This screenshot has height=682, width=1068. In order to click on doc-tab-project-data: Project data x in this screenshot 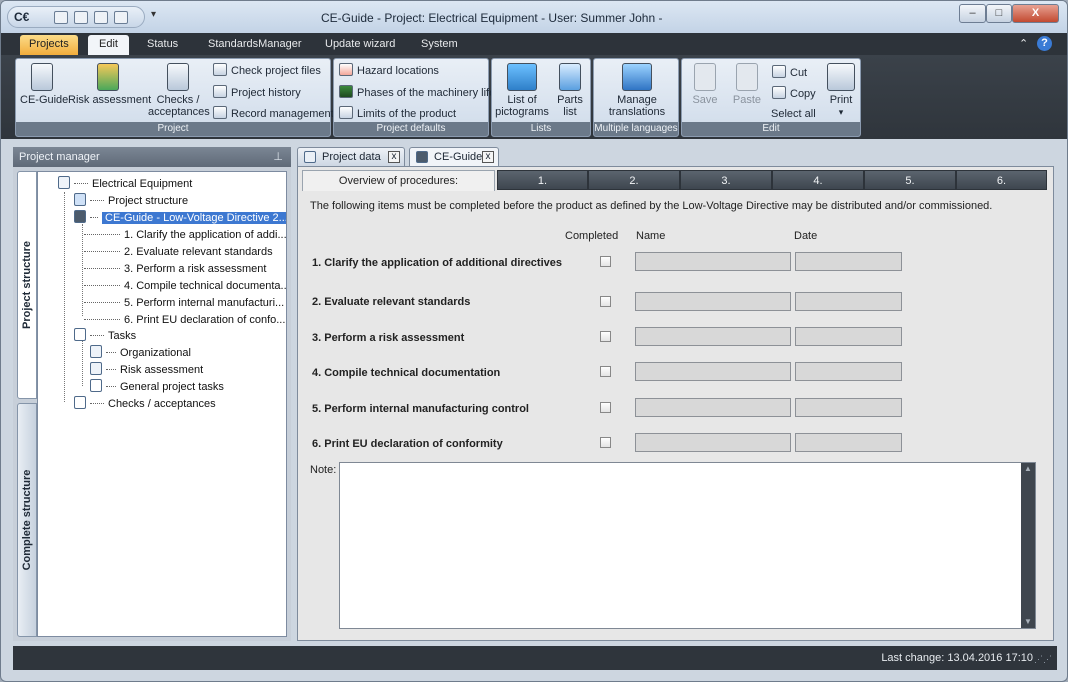, I will do `click(351, 156)`.